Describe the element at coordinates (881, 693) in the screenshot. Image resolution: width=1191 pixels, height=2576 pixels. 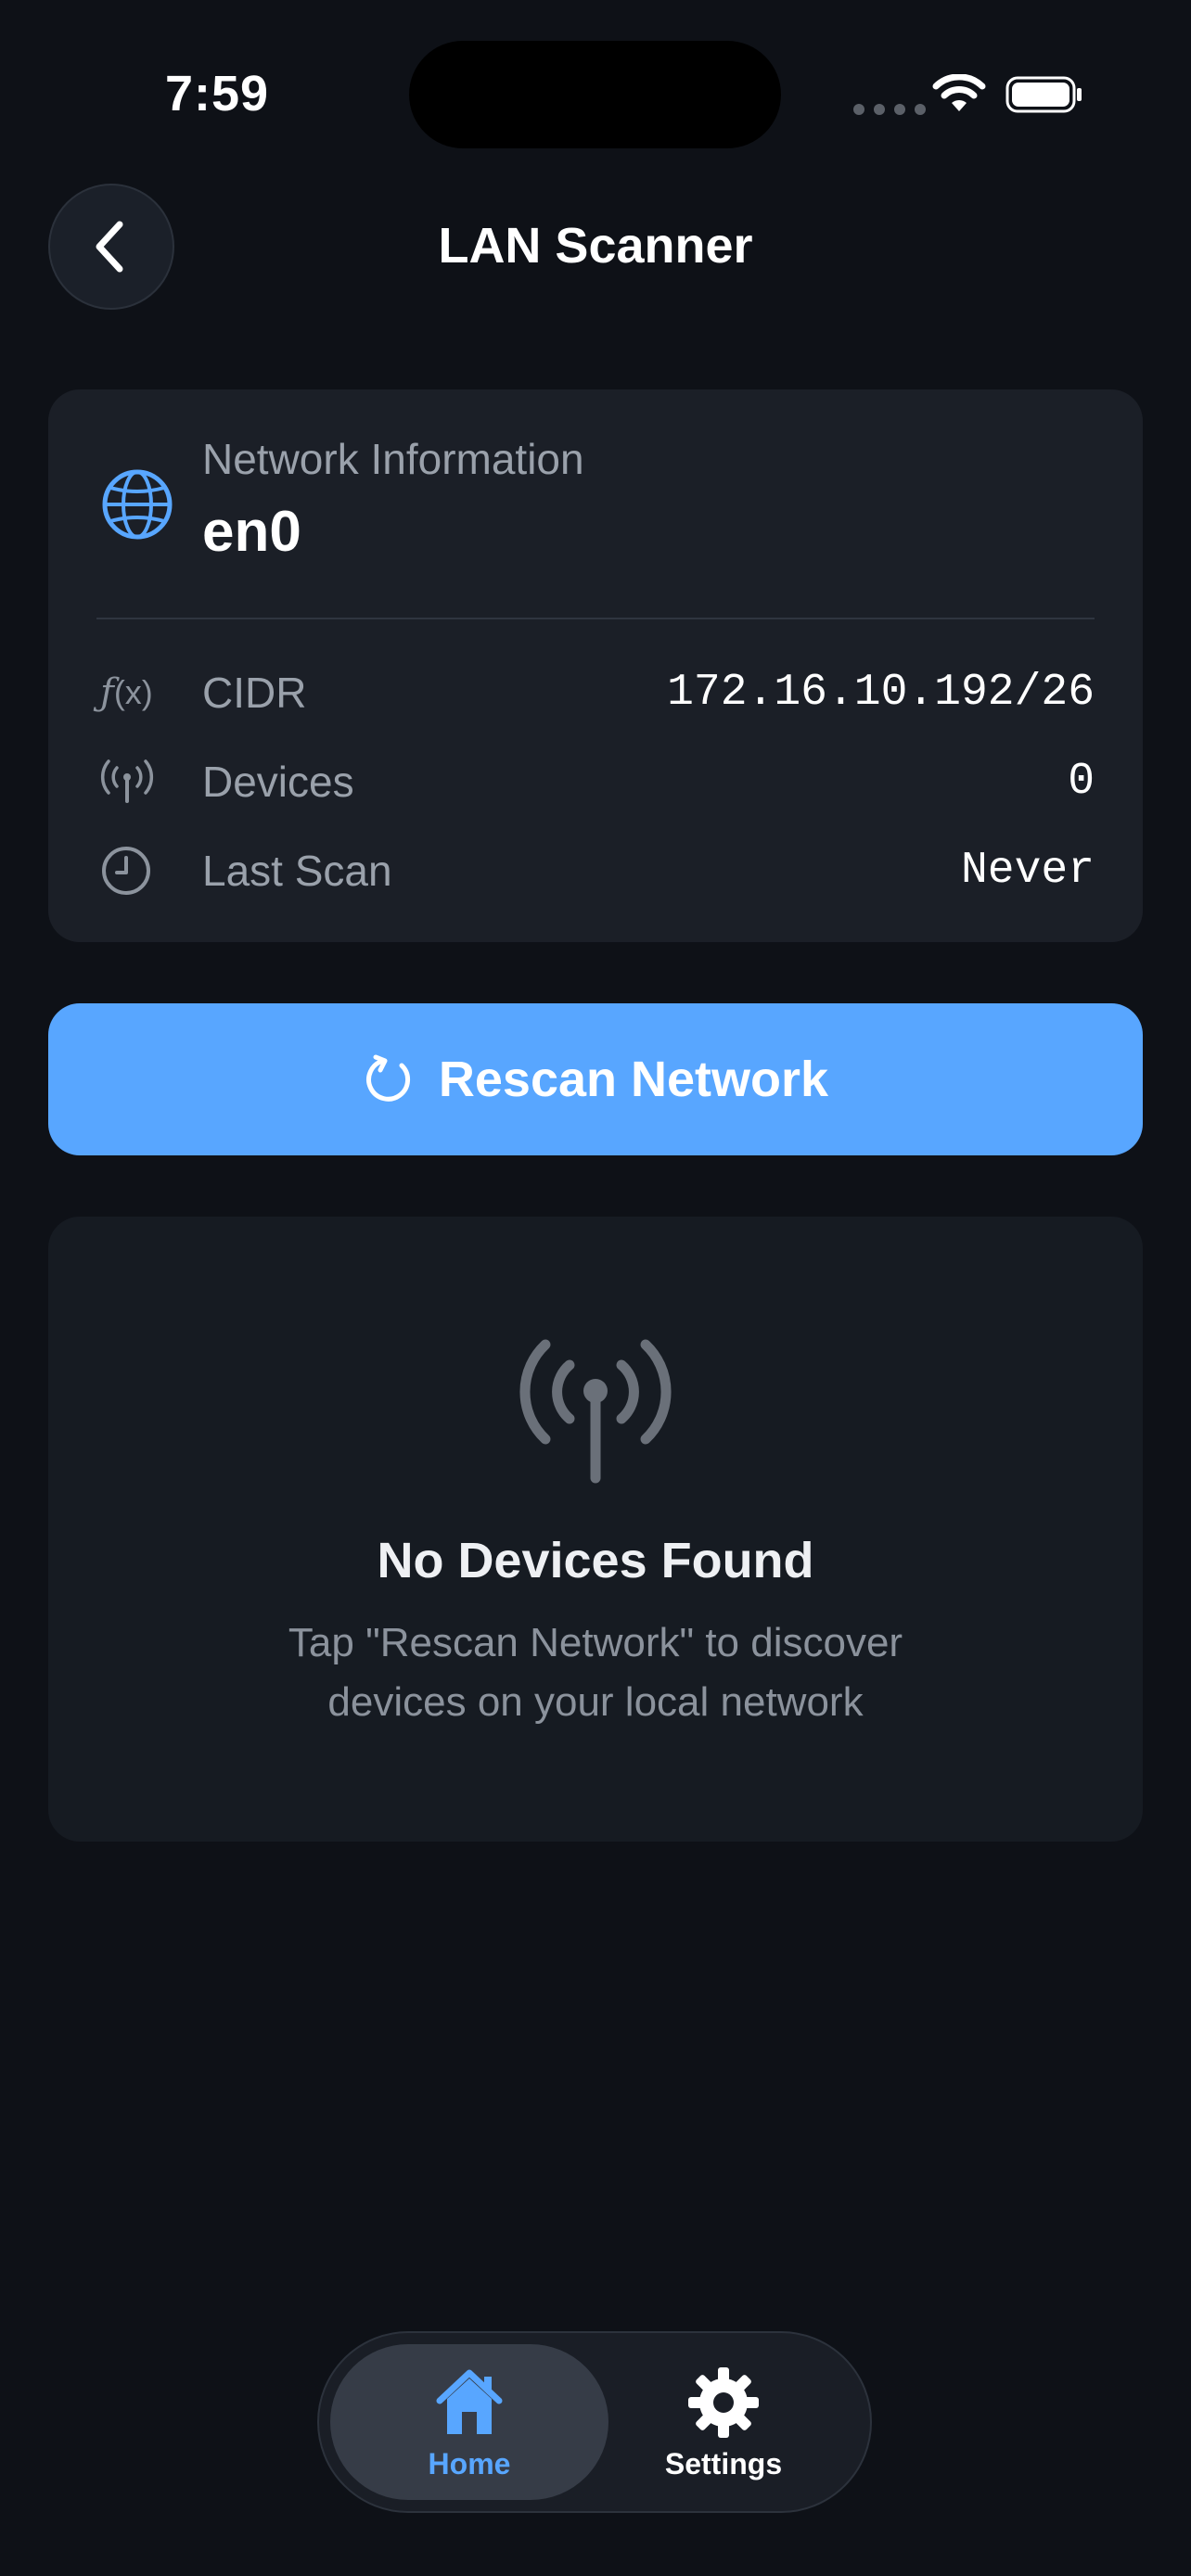
I see `cidr-value: 172.16.10.192/26` at that location.